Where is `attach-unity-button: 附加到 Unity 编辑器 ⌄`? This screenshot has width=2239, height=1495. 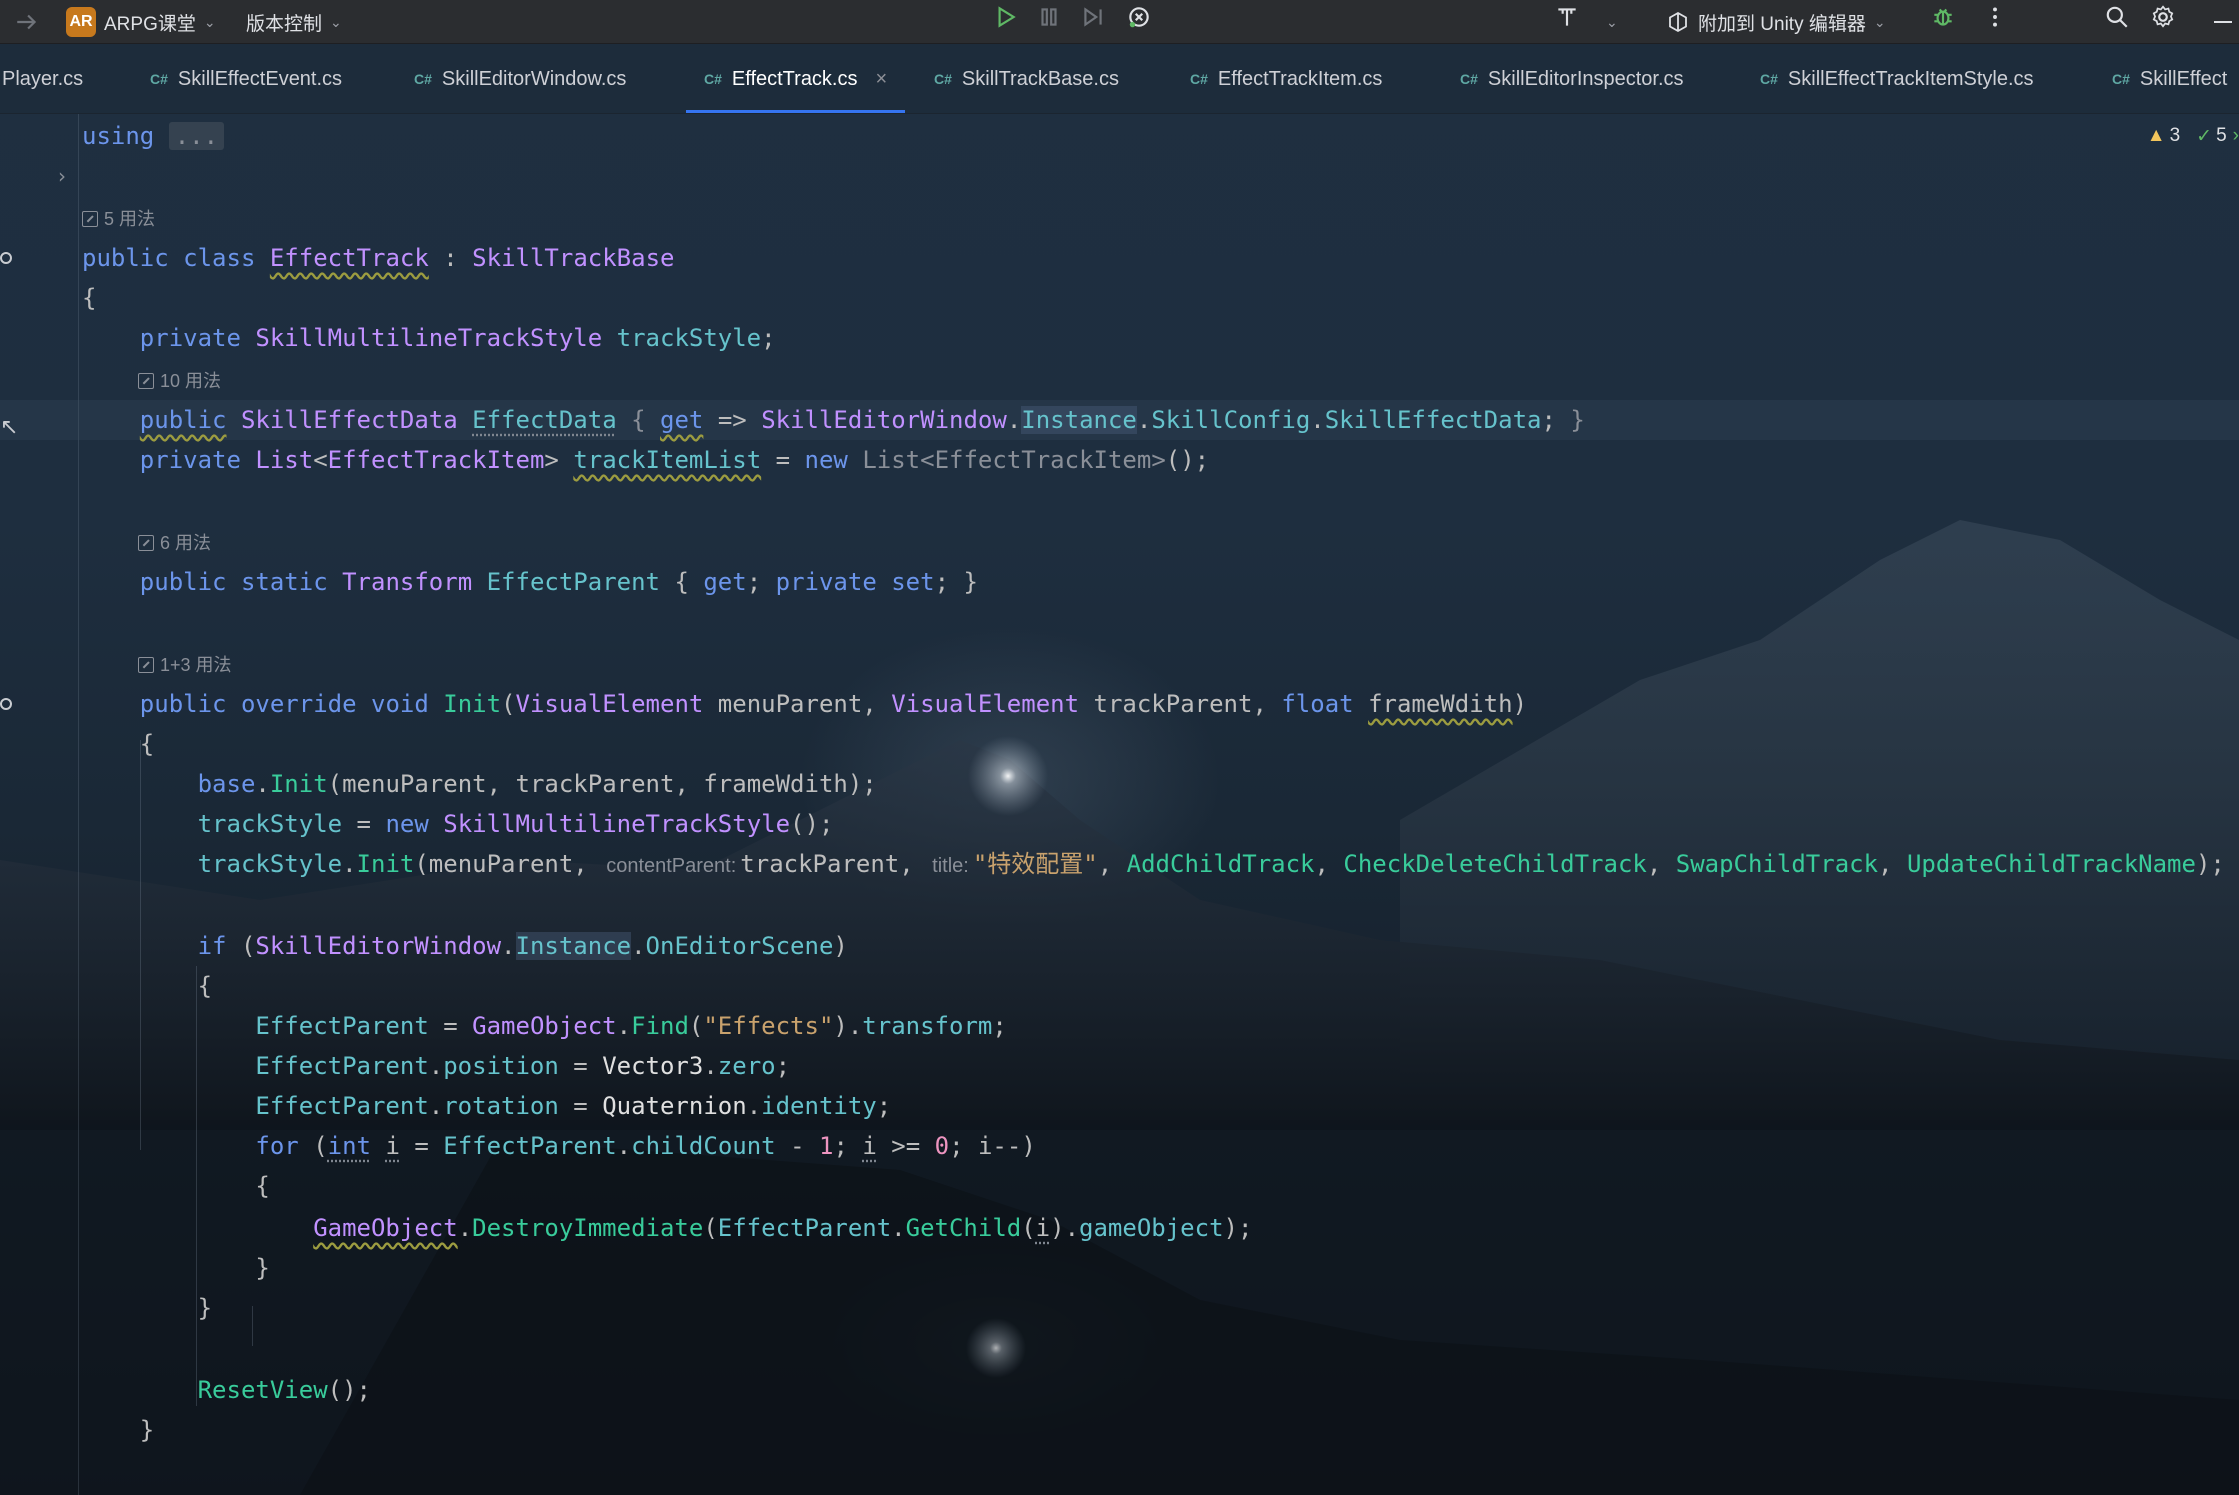
attach-unity-button: 附加到 Unity 编辑器 ⌄ is located at coordinates (1776, 22).